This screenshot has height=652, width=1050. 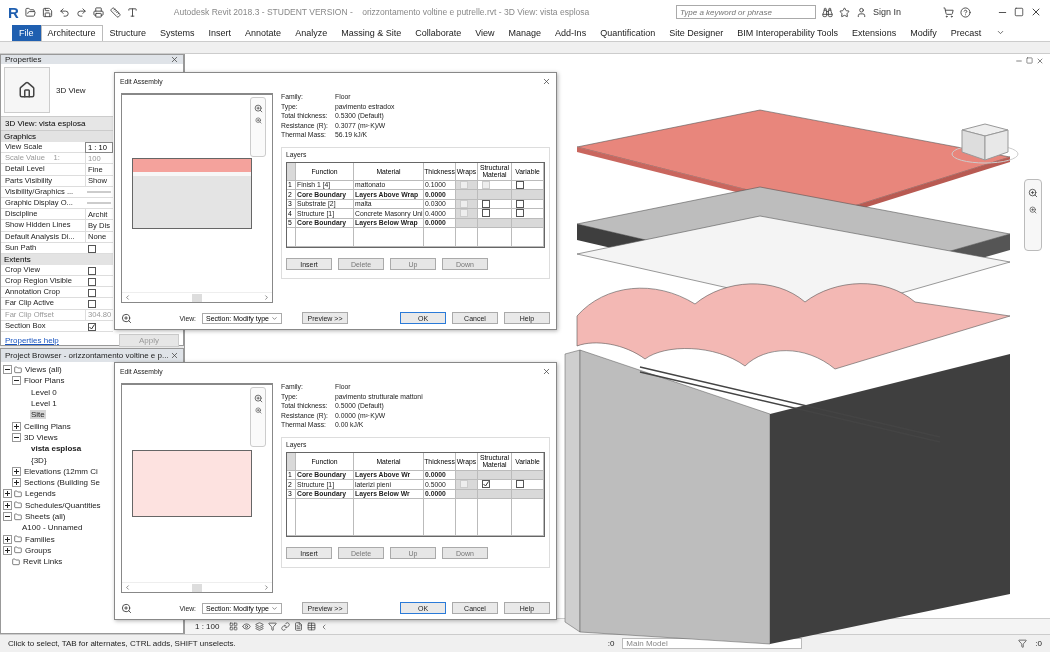 What do you see at coordinates (177, 32) in the screenshot?
I see `ribbon-tab: Systems` at bounding box center [177, 32].